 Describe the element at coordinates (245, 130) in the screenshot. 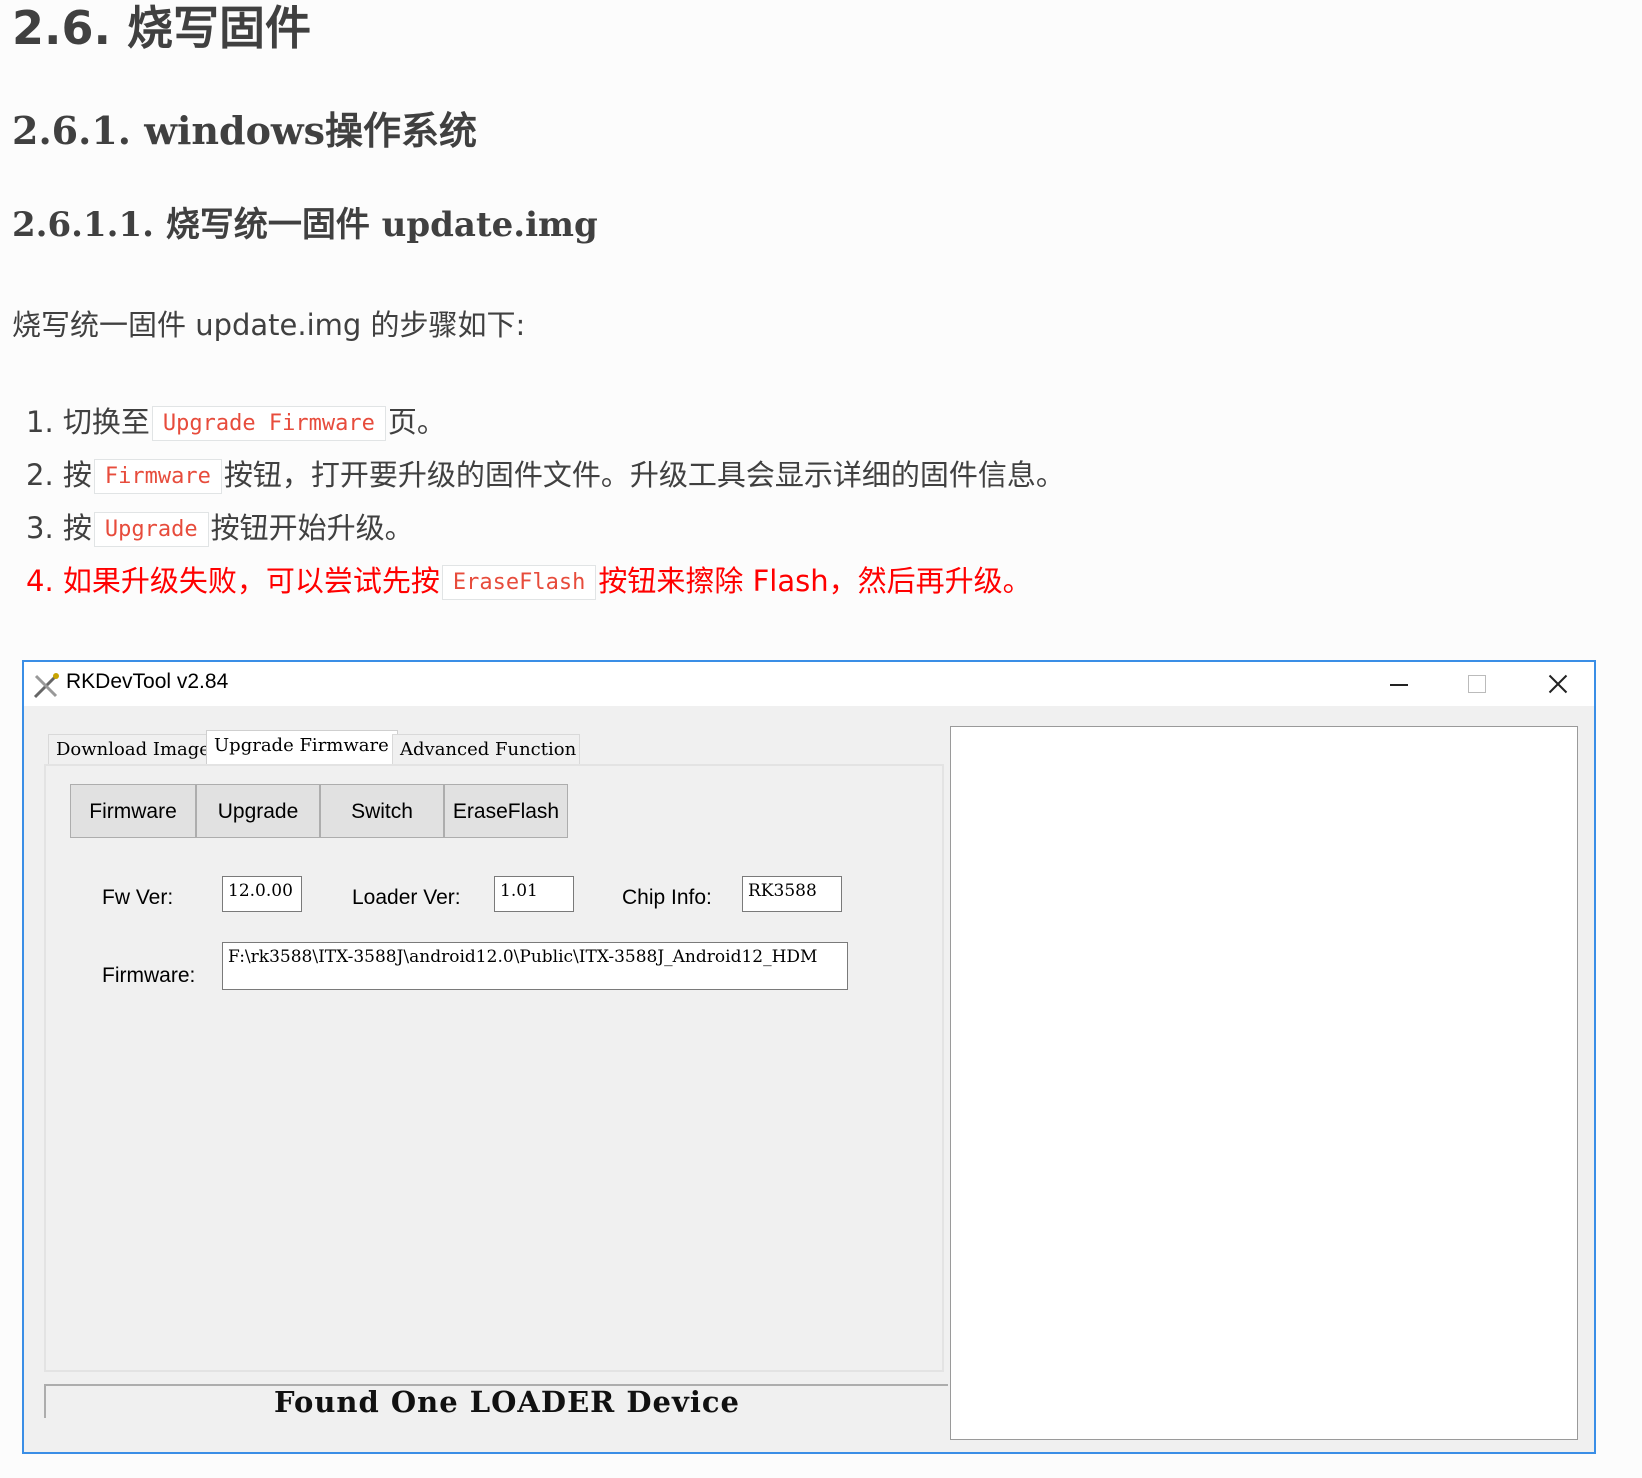

I see `subsection-title: 2.6.1. windows操作系统` at that location.